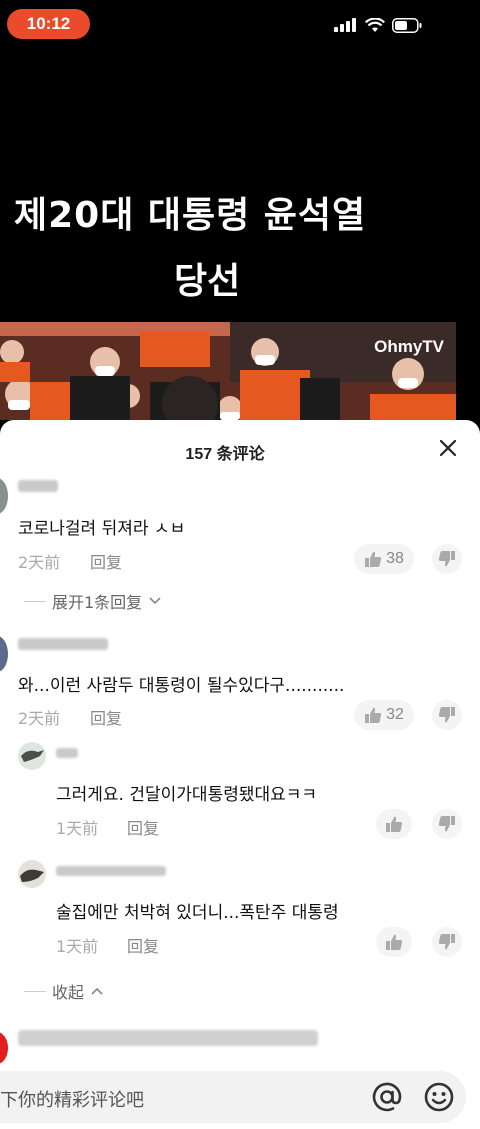 This screenshot has height=1129, width=480. I want to click on status-icons, so click(378, 25).